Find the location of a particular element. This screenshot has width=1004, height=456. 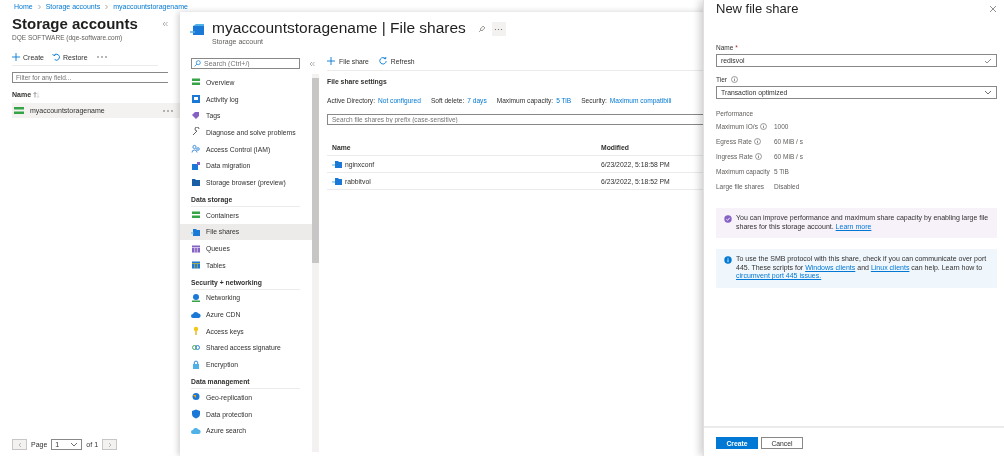

check-badge-icon is located at coordinates (728, 219).